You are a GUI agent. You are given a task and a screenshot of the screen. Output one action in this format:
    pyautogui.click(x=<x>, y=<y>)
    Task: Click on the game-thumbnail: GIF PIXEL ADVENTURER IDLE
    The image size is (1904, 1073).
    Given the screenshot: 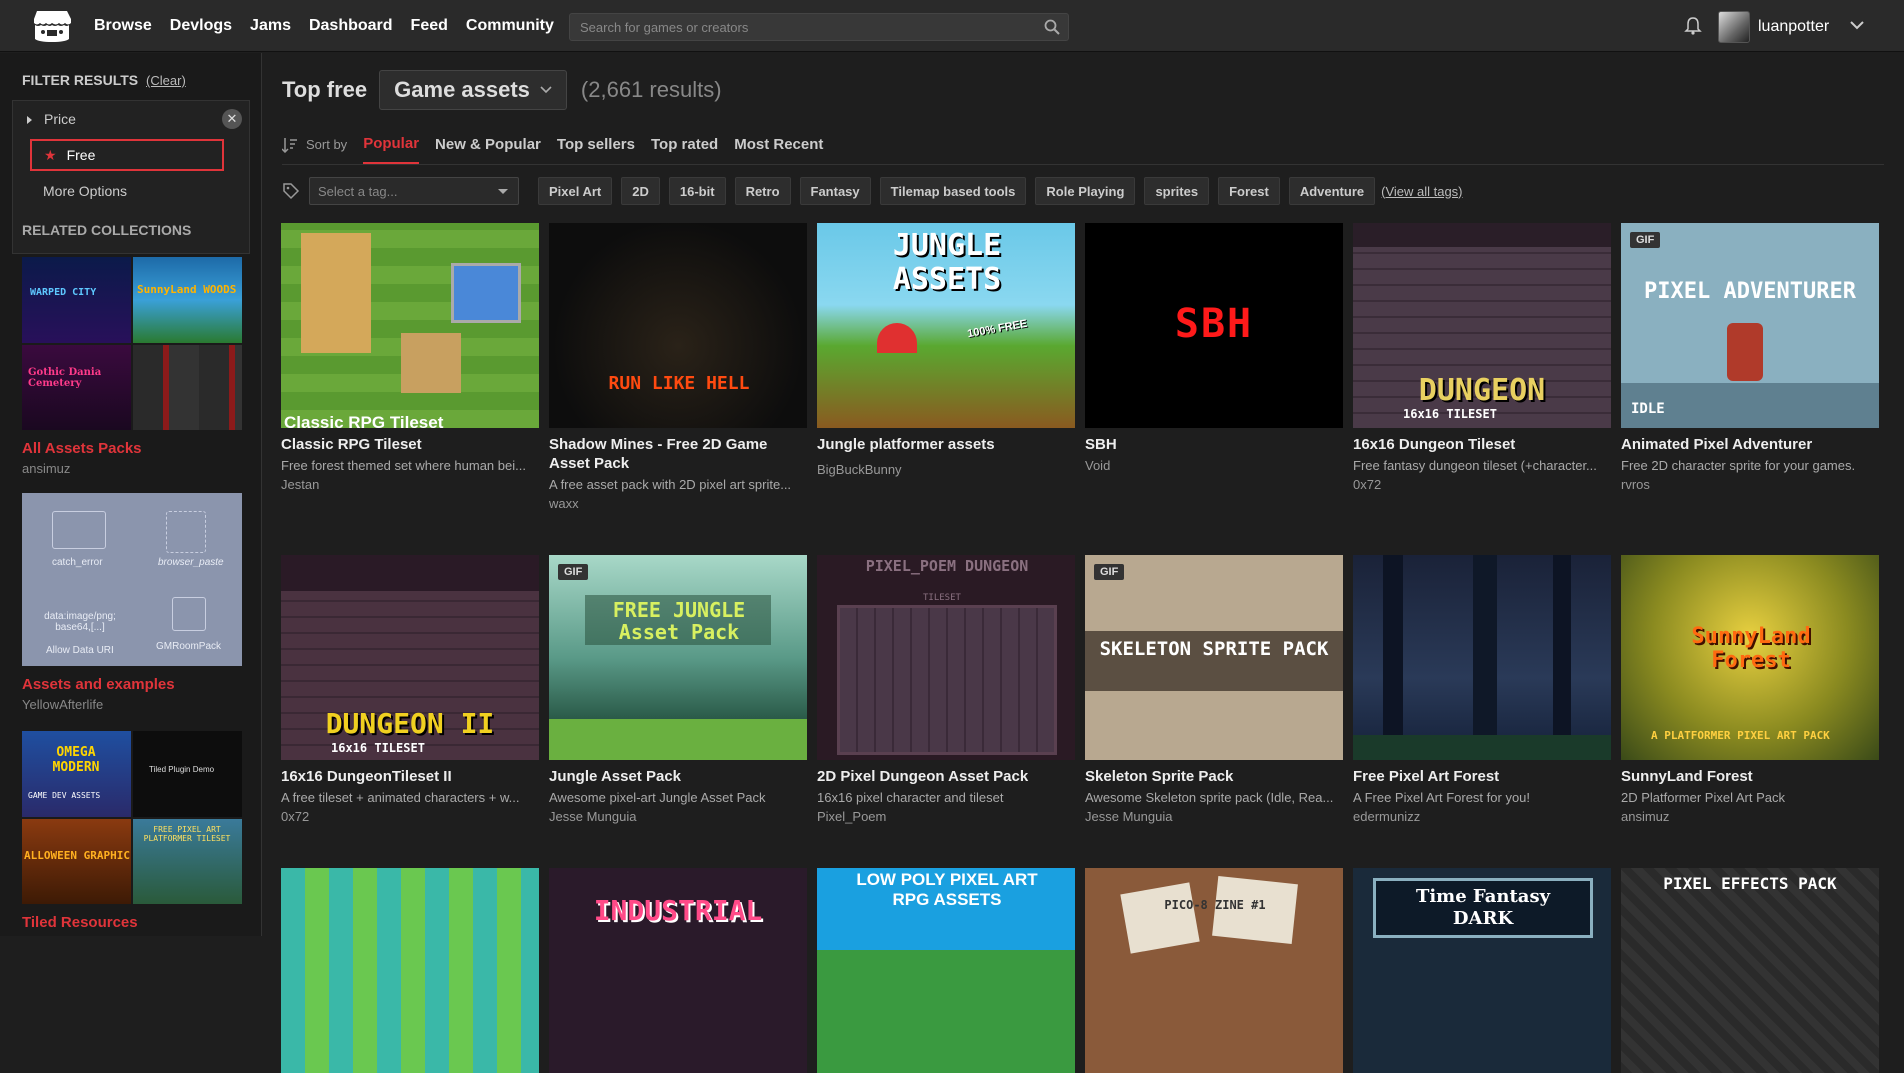 What is the action you would take?
    pyautogui.click(x=1750, y=325)
    